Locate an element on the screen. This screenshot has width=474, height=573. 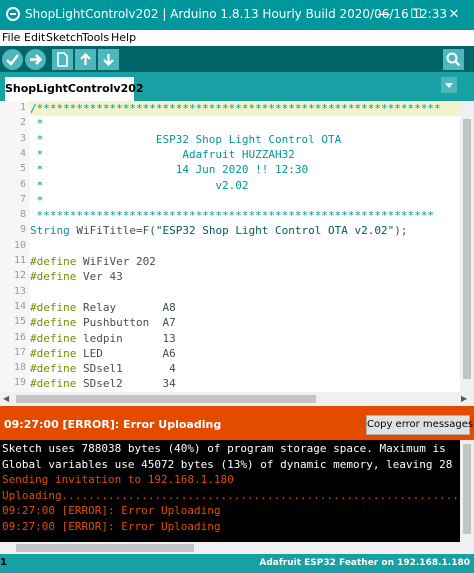
new-sketch-button is located at coordinates (62, 59).